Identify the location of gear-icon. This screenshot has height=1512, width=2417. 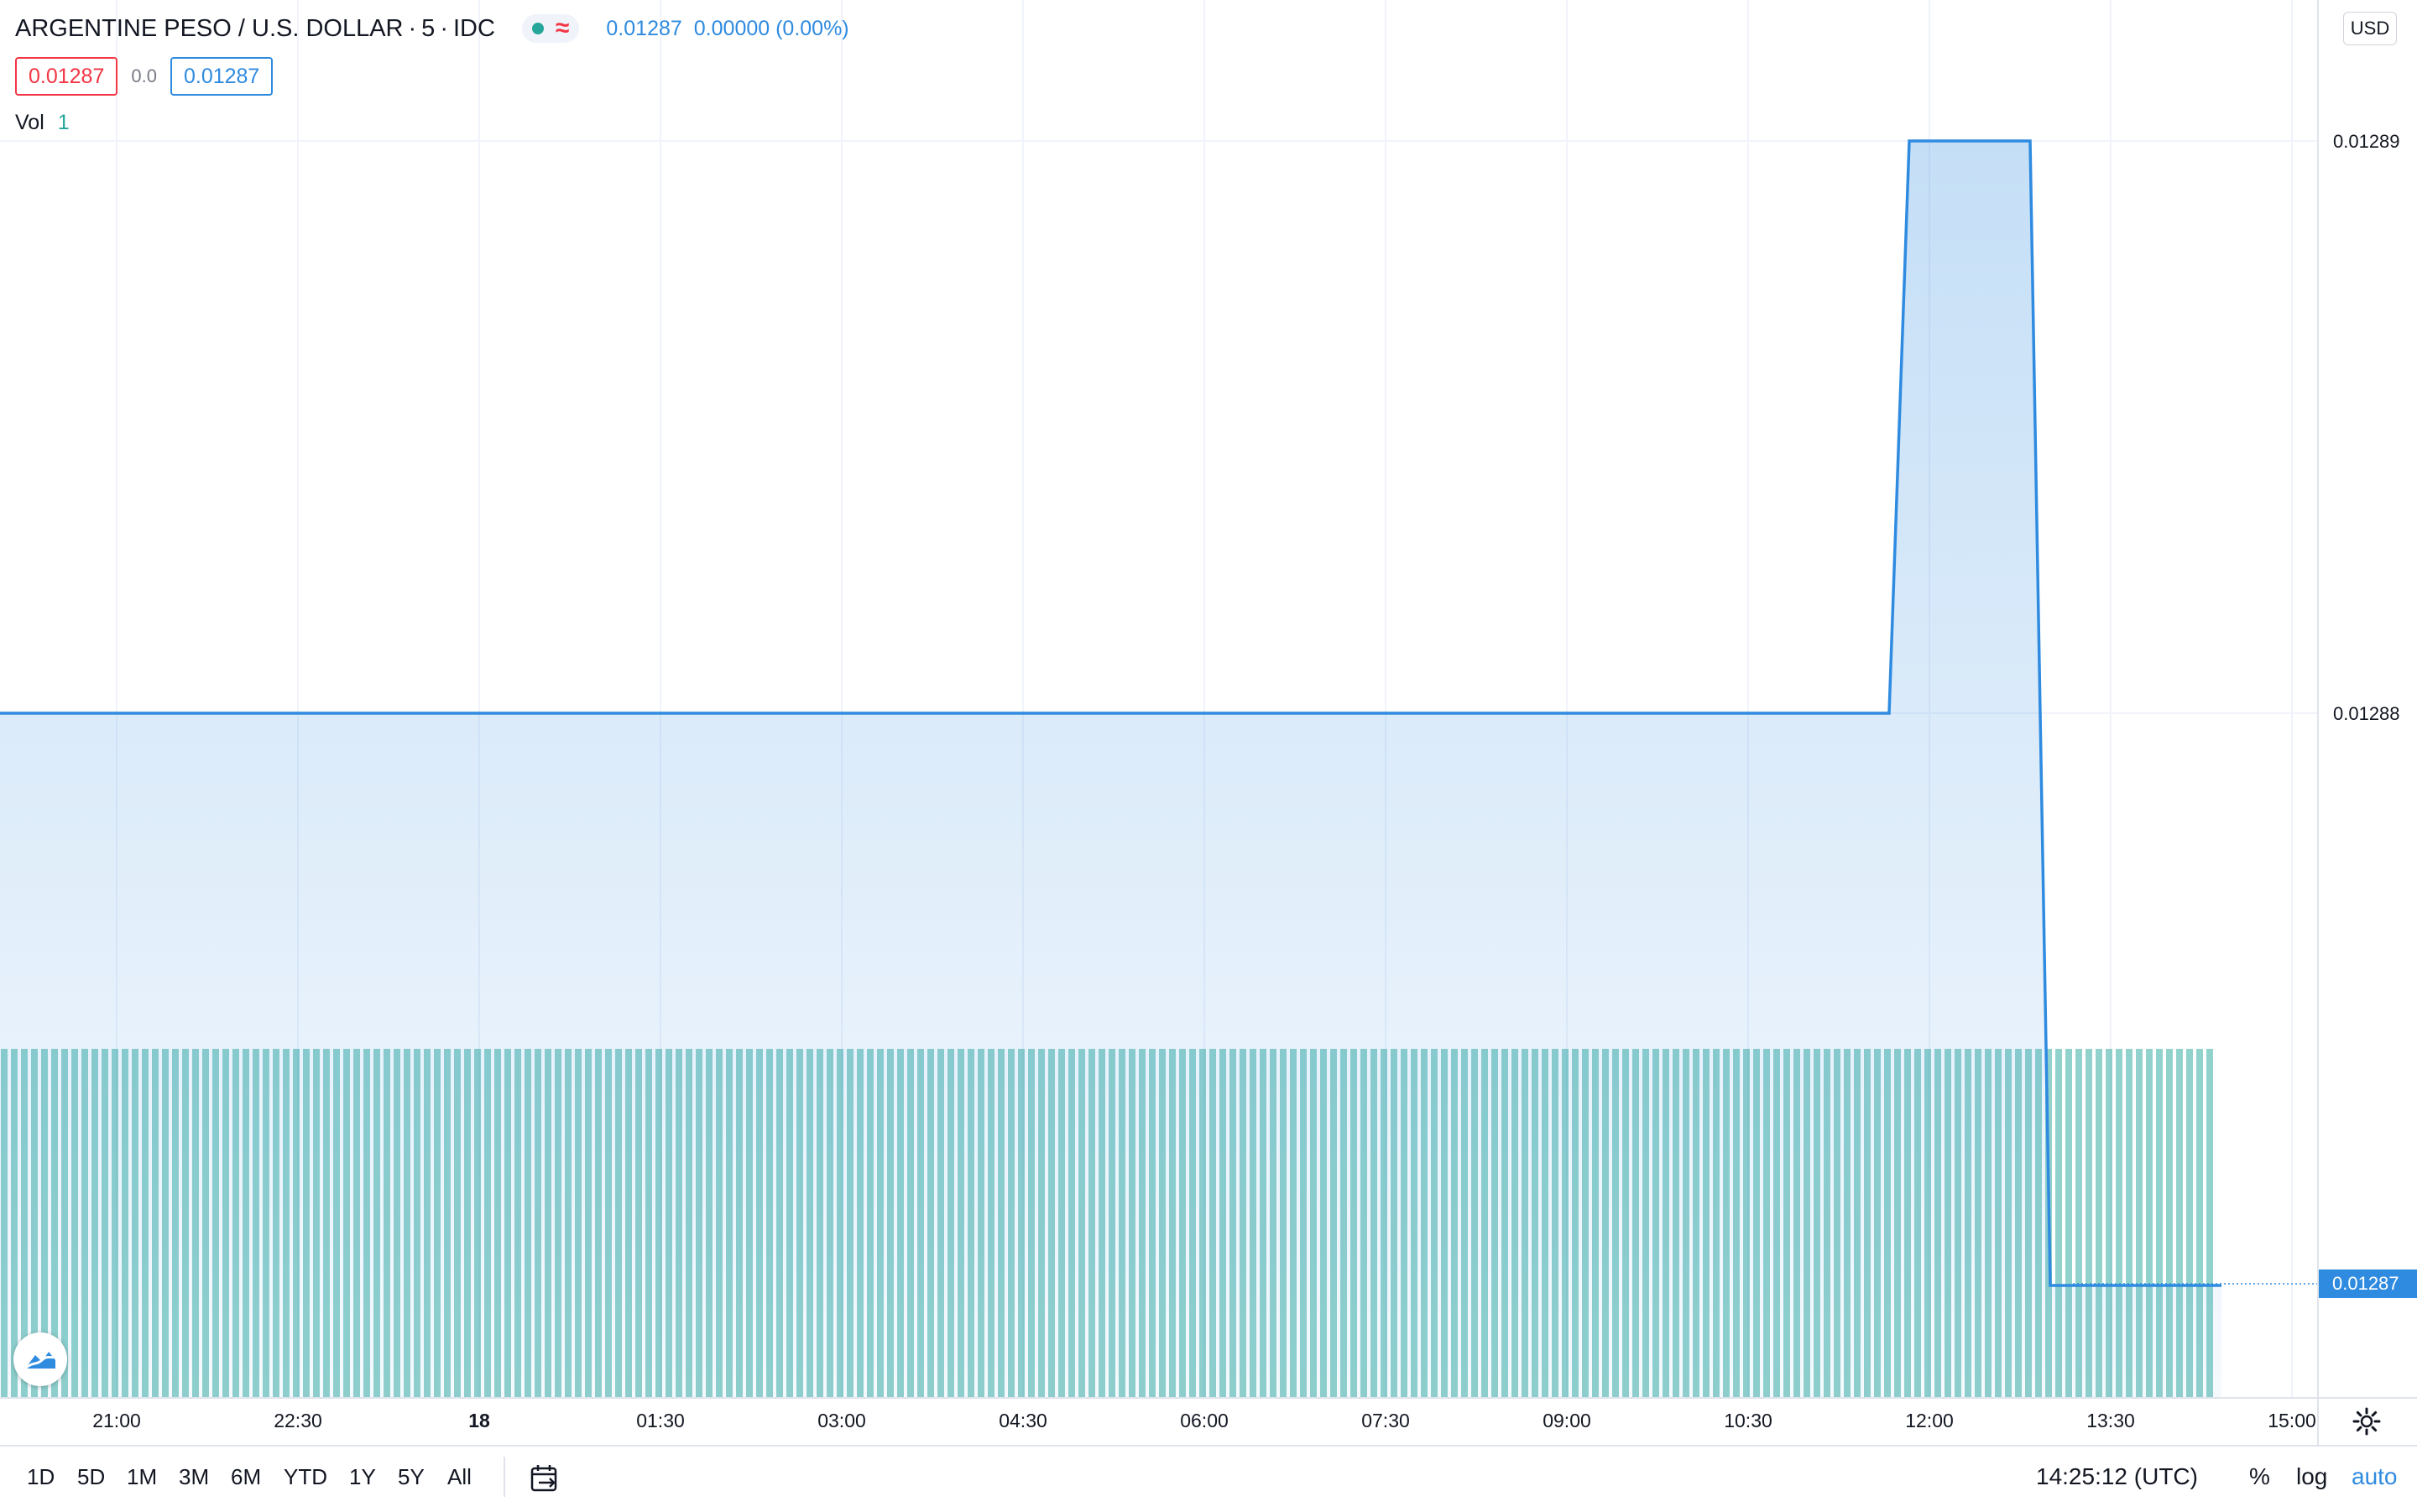
(2367, 1421).